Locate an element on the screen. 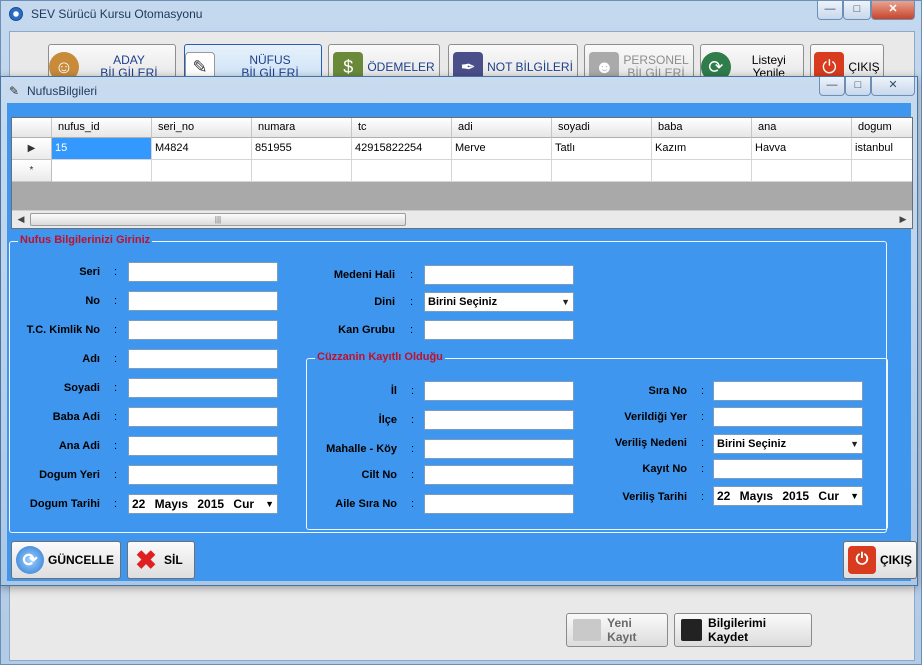 Image resolution: width=922 pixels, height=665 pixels. grid-cell-tc: 42915822254 is located at coordinates (402, 149).